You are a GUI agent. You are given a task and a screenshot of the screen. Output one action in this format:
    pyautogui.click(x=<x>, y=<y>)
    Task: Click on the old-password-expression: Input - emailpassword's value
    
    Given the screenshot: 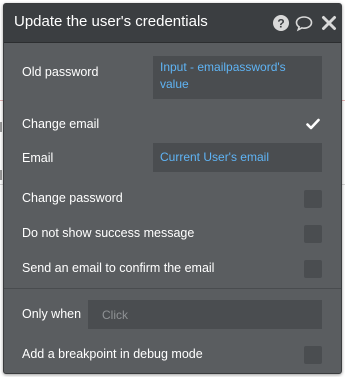 What is the action you would take?
    pyautogui.click(x=237, y=77)
    